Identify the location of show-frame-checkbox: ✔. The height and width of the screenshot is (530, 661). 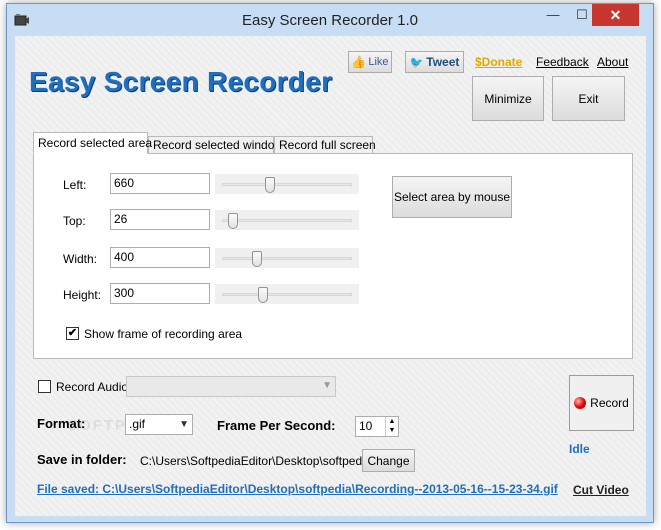
(72, 333).